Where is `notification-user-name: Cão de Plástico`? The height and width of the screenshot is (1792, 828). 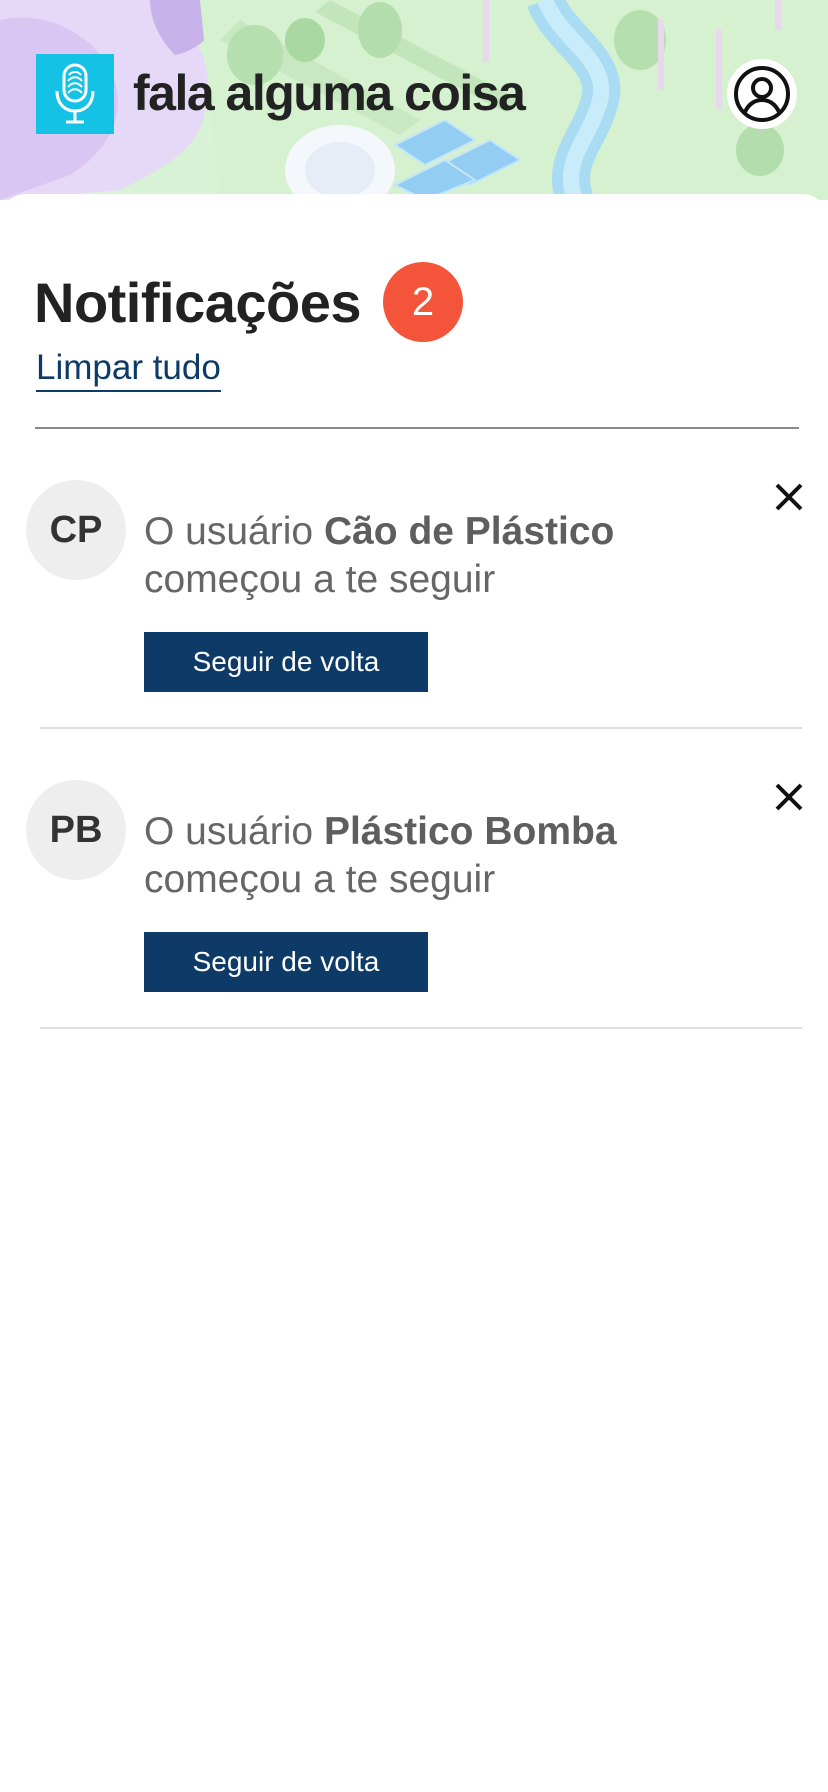
notification-user-name: Cão de Plástico is located at coordinates (469, 531).